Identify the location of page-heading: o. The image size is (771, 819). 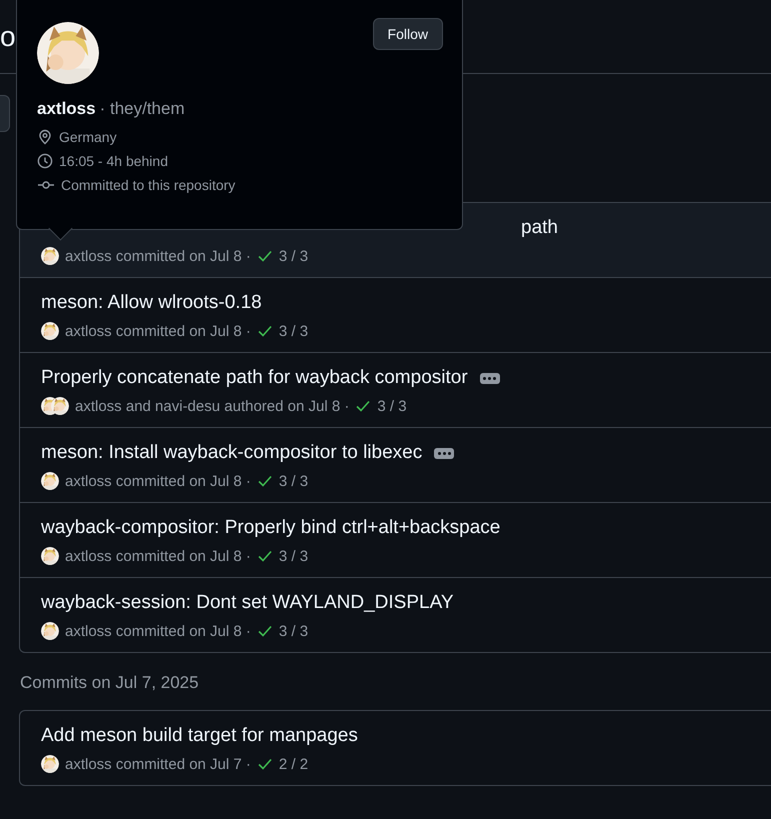
(8, 36).